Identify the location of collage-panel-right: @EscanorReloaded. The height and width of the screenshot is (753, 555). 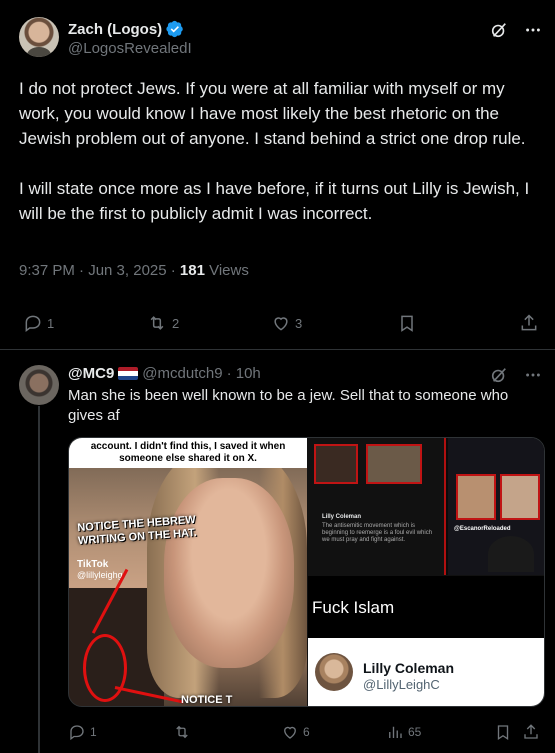
(496, 506).